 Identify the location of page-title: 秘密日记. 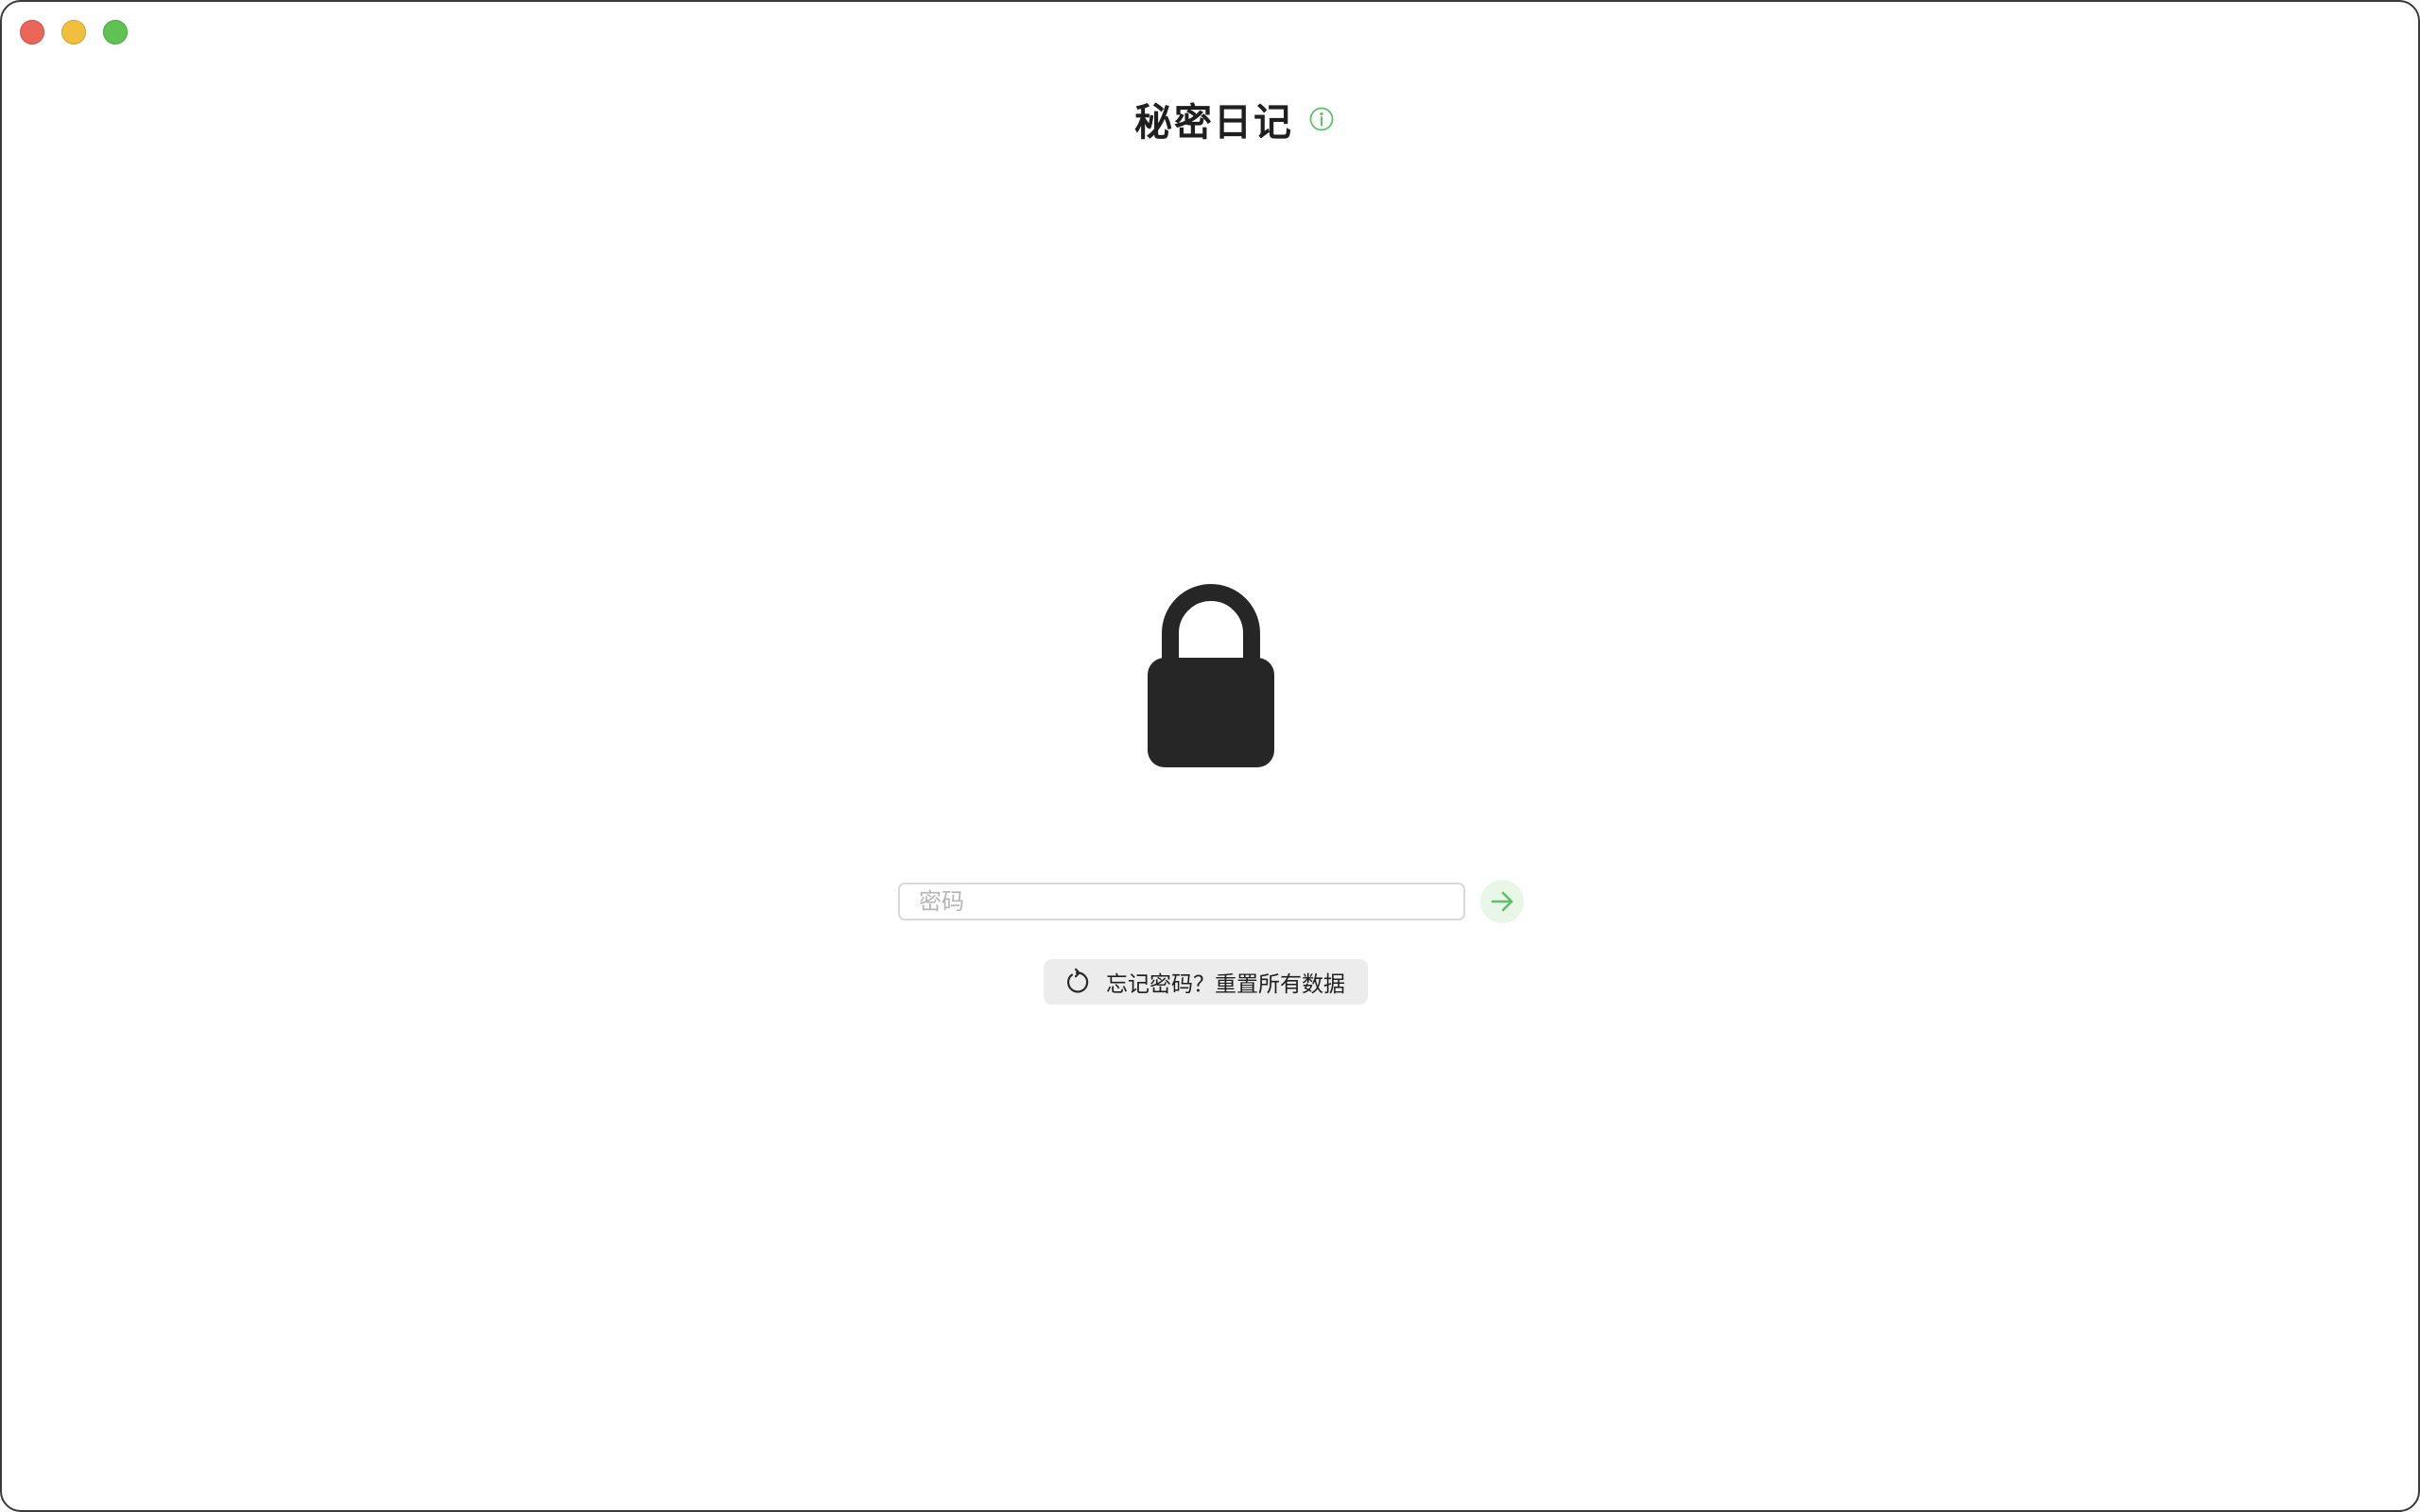
(1213, 123).